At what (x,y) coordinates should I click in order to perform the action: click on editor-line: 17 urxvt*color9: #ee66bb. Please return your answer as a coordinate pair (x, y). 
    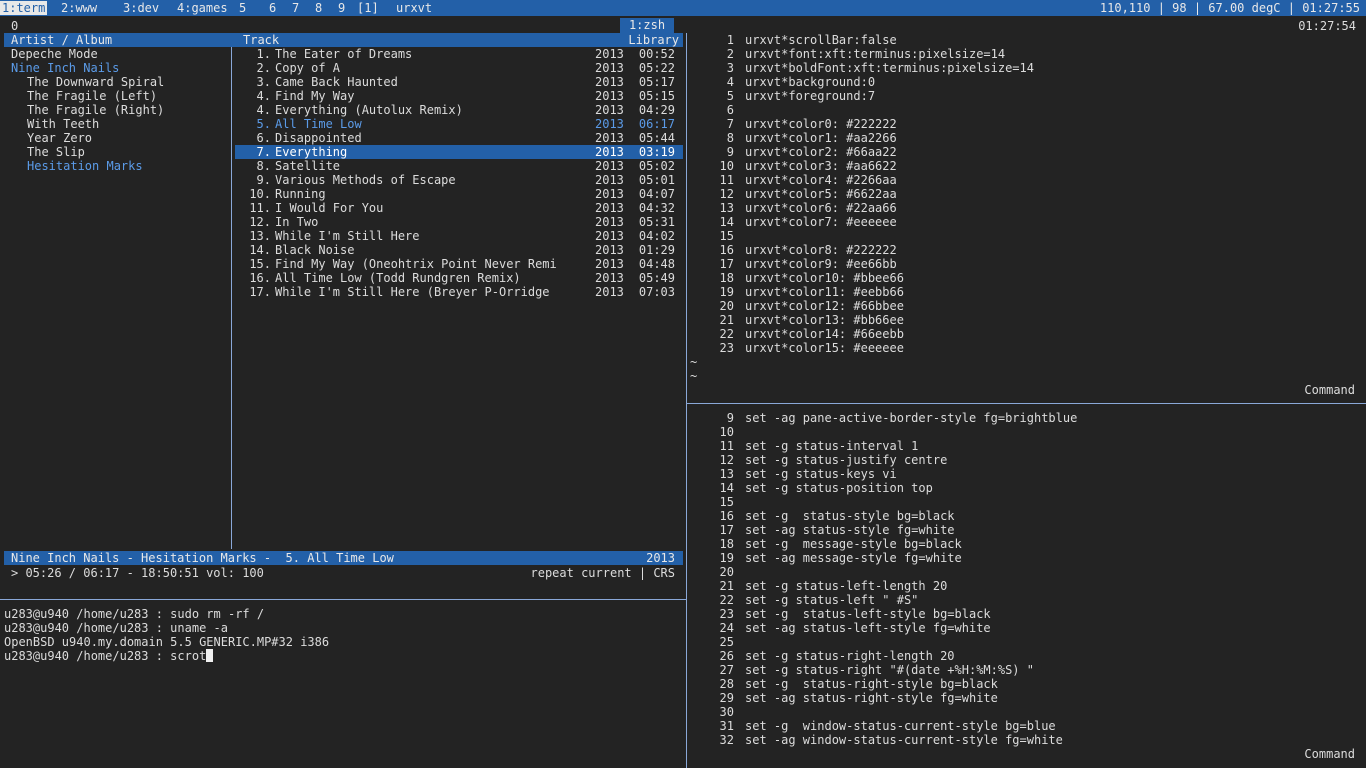
    Looking at the image, I should click on (1026, 264).